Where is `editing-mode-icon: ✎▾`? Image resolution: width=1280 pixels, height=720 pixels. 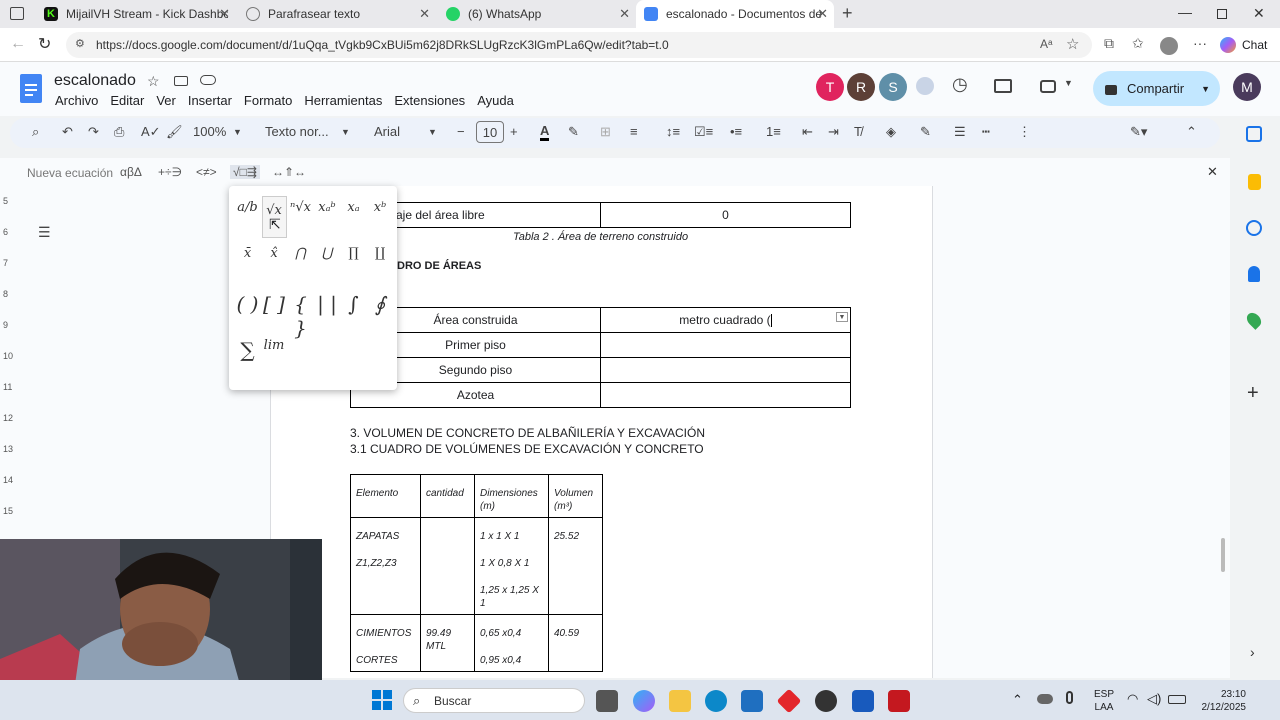 editing-mode-icon: ✎▾ is located at coordinates (1138, 132).